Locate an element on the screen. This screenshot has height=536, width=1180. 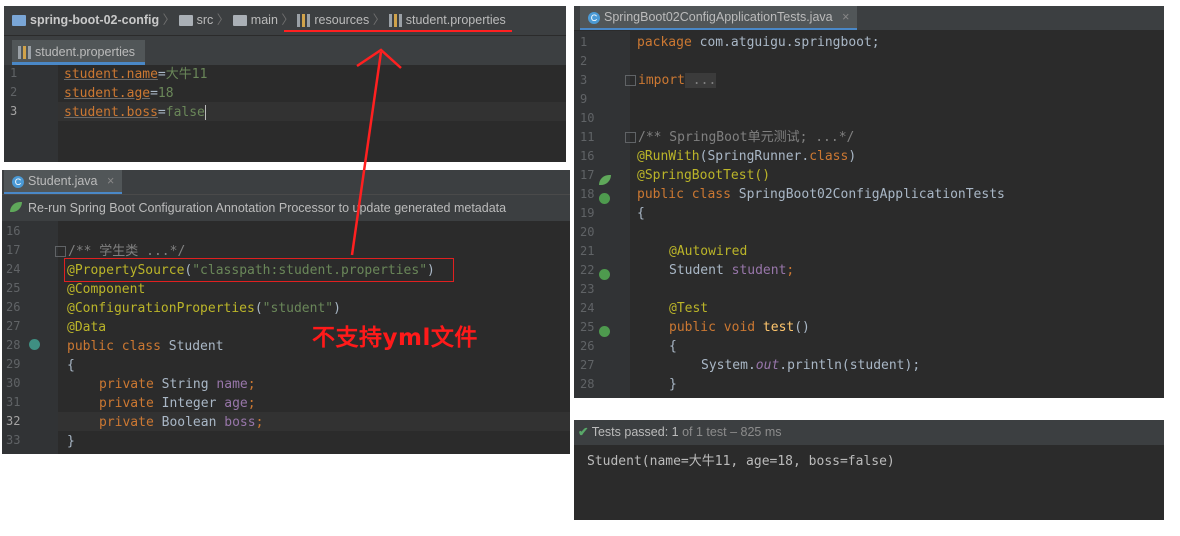
line-number: 22 is located at coordinates (587, 270).